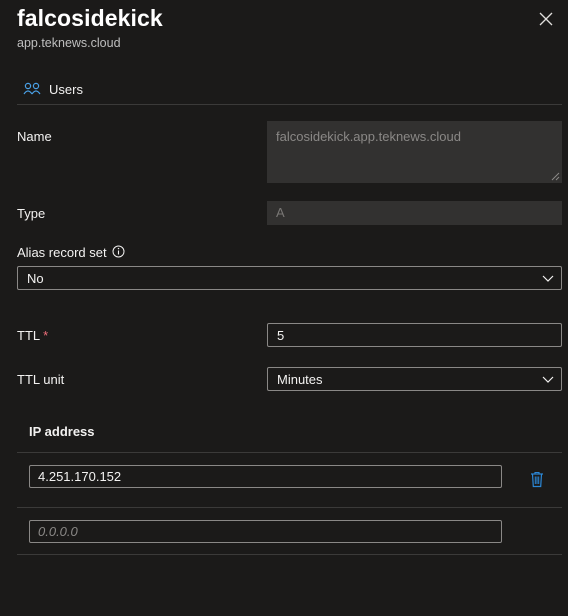 The image size is (568, 616). What do you see at coordinates (414, 335) in the screenshot?
I see `ttl-input: 5` at bounding box center [414, 335].